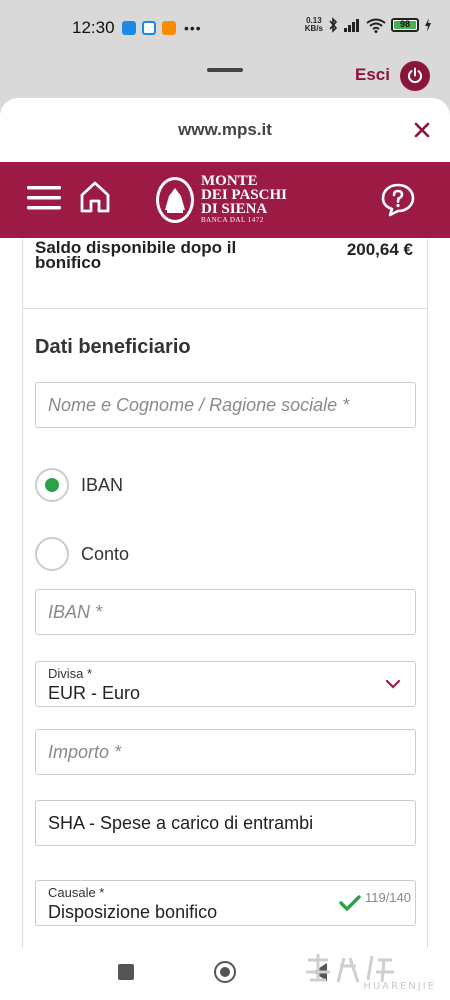  What do you see at coordinates (44, 198) in the screenshot?
I see `menu-icon` at bounding box center [44, 198].